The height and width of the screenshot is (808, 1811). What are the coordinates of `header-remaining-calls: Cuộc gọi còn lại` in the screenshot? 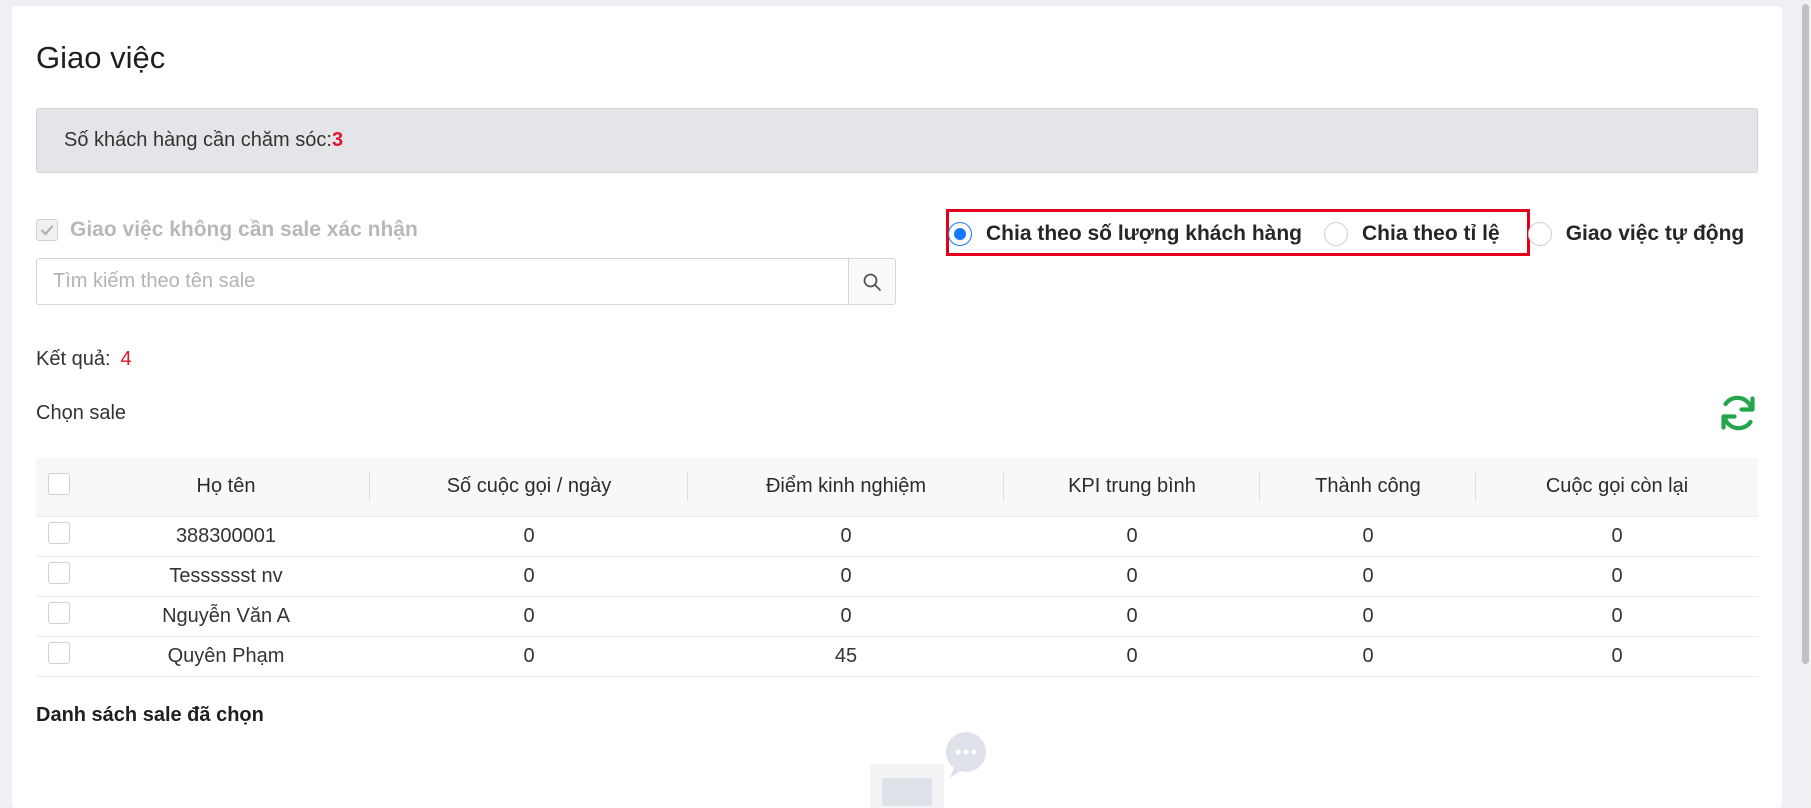 It's located at (1617, 487).